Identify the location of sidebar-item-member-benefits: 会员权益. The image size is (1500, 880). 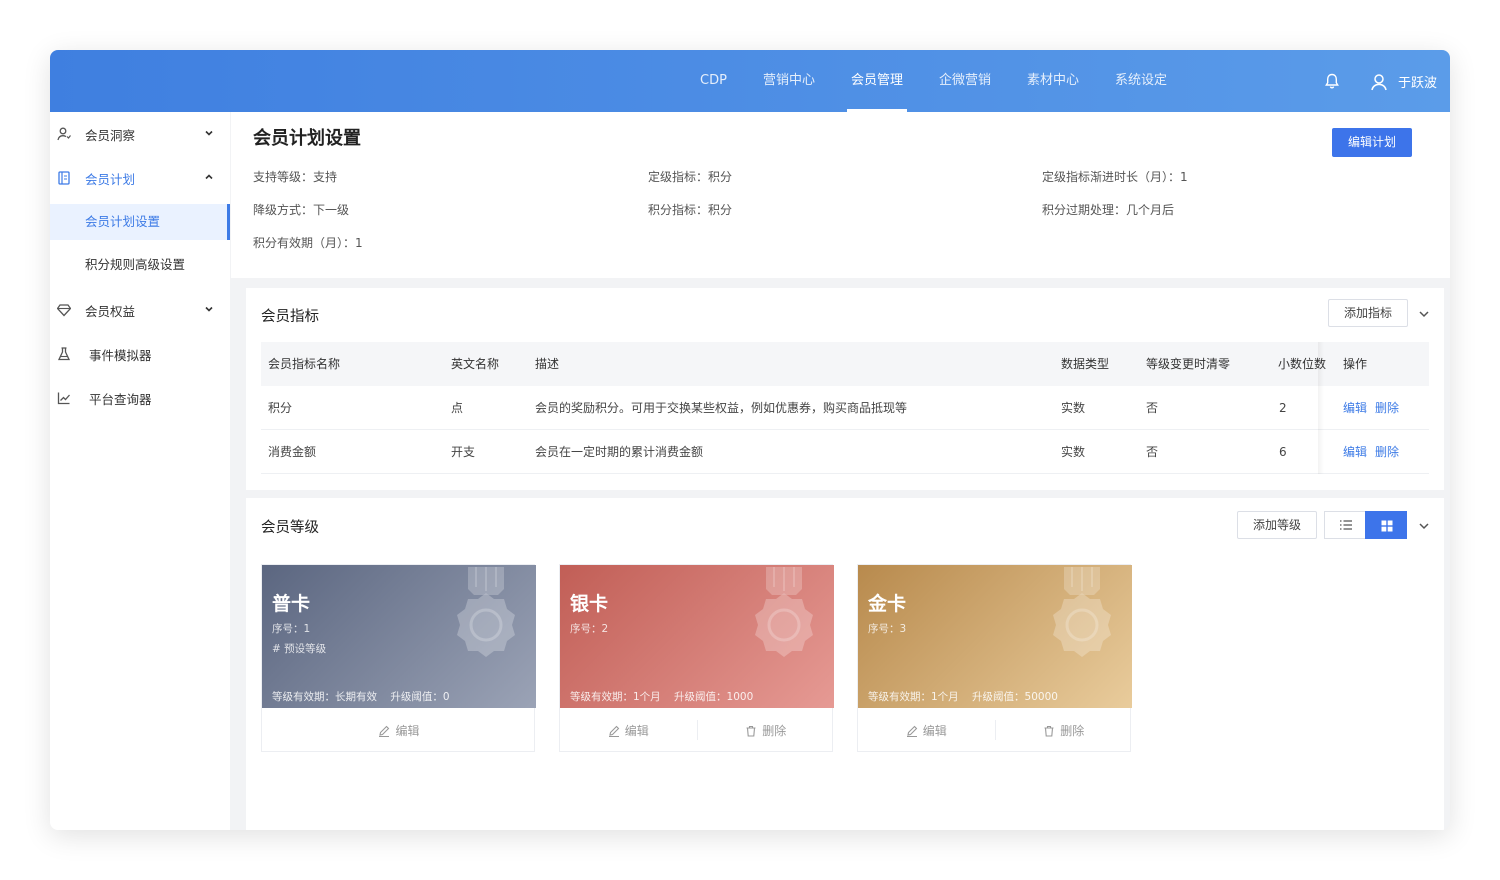
(140, 310).